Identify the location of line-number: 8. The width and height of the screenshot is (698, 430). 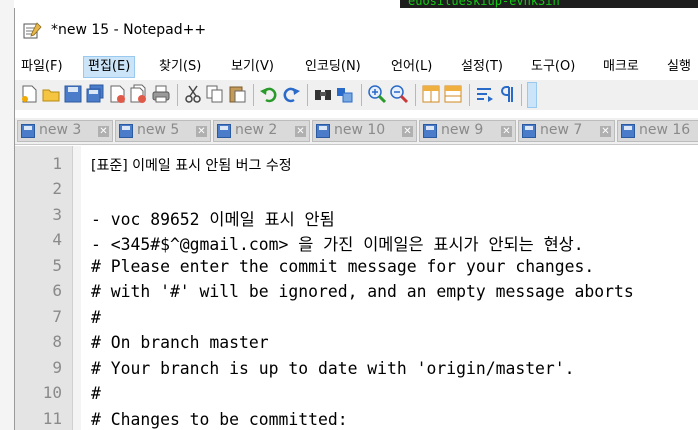
(57, 341).